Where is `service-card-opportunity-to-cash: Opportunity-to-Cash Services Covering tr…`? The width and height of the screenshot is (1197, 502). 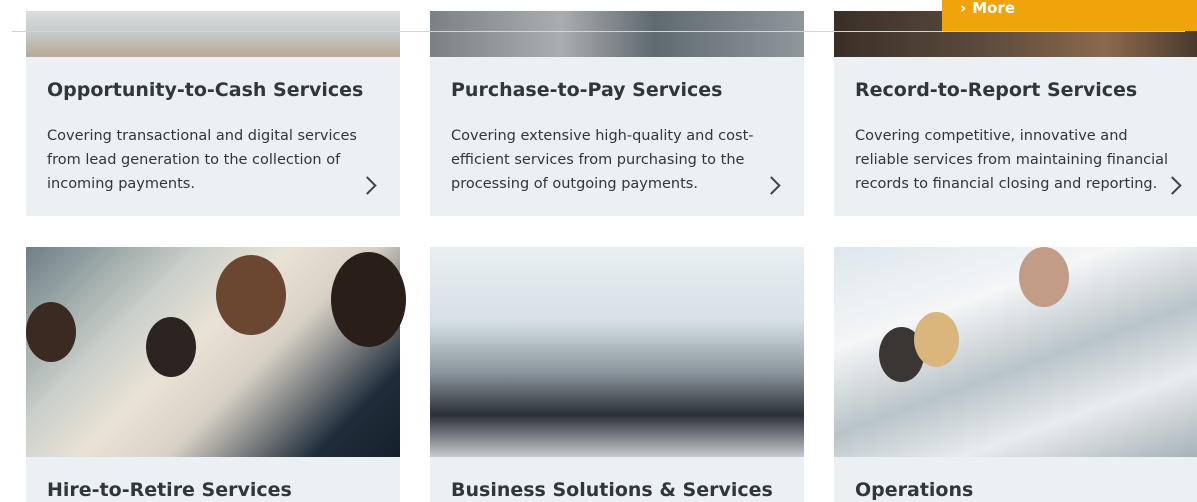
service-card-opportunity-to-cash: Opportunity-to-Cash Services Covering tr… is located at coordinates (213, 113).